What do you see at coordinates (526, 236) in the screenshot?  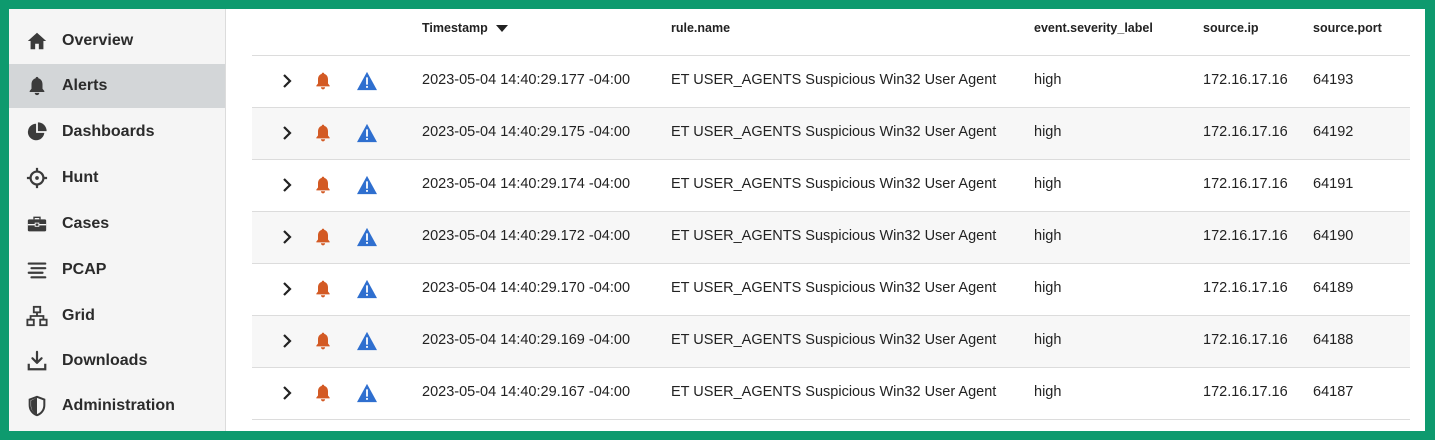 I see `cell-timestamp: 2023-05-04 14:40:29.172 -04:00` at bounding box center [526, 236].